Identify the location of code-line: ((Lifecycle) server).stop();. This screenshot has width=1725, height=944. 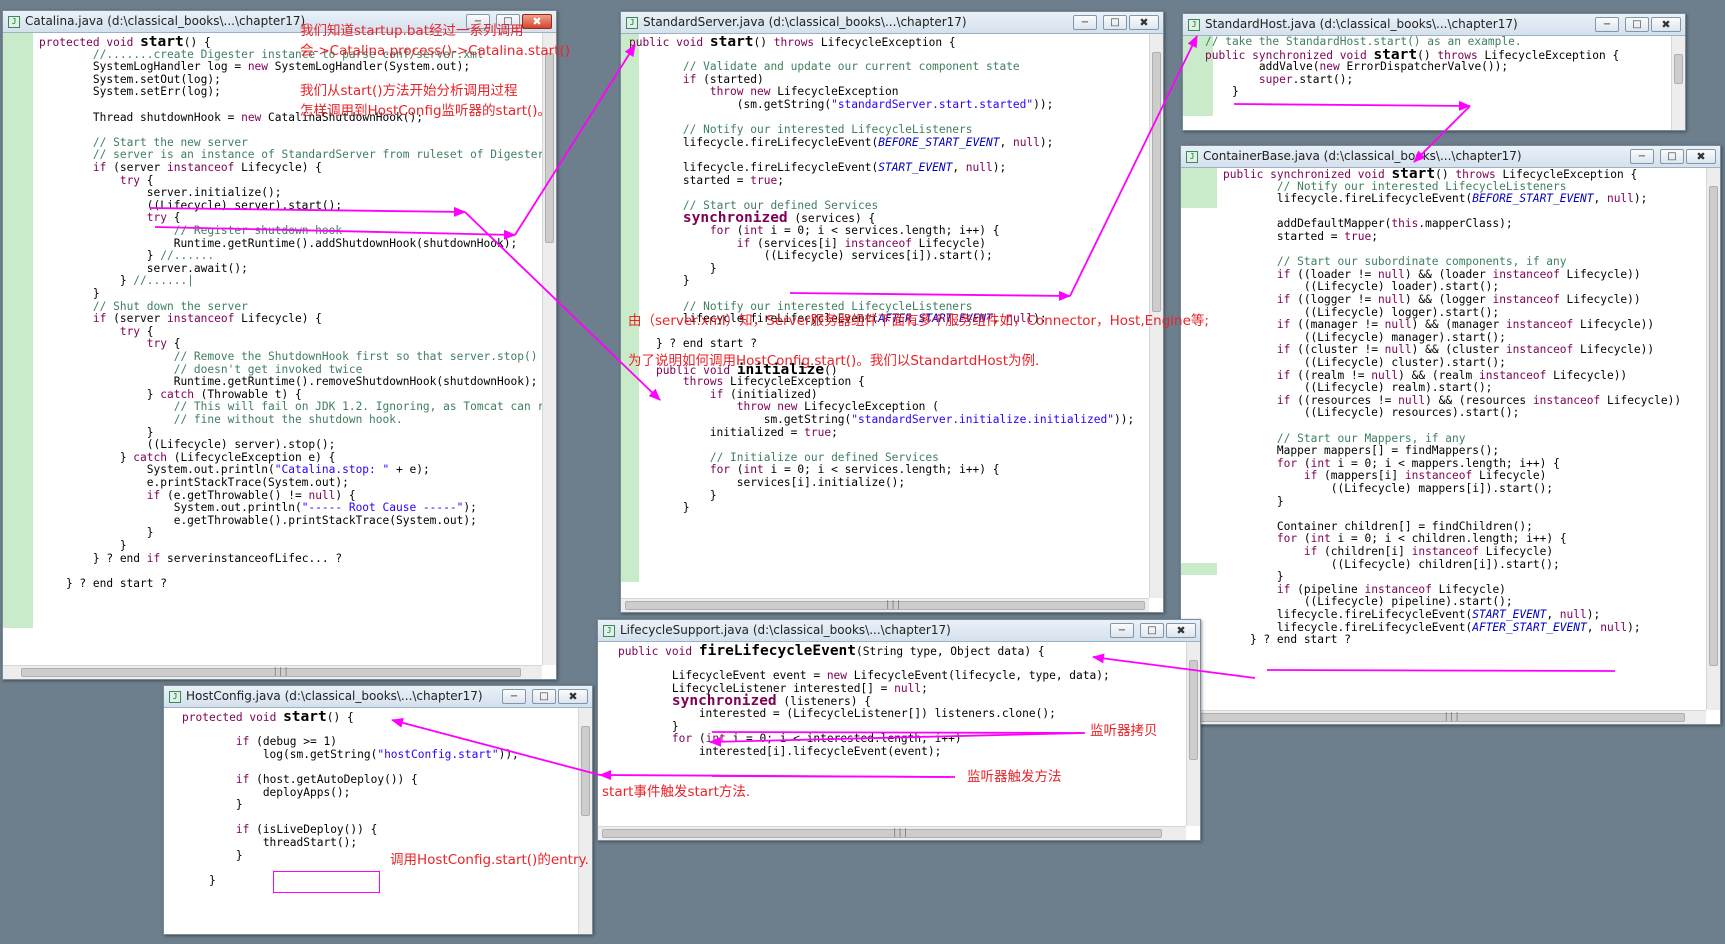
(187, 445).